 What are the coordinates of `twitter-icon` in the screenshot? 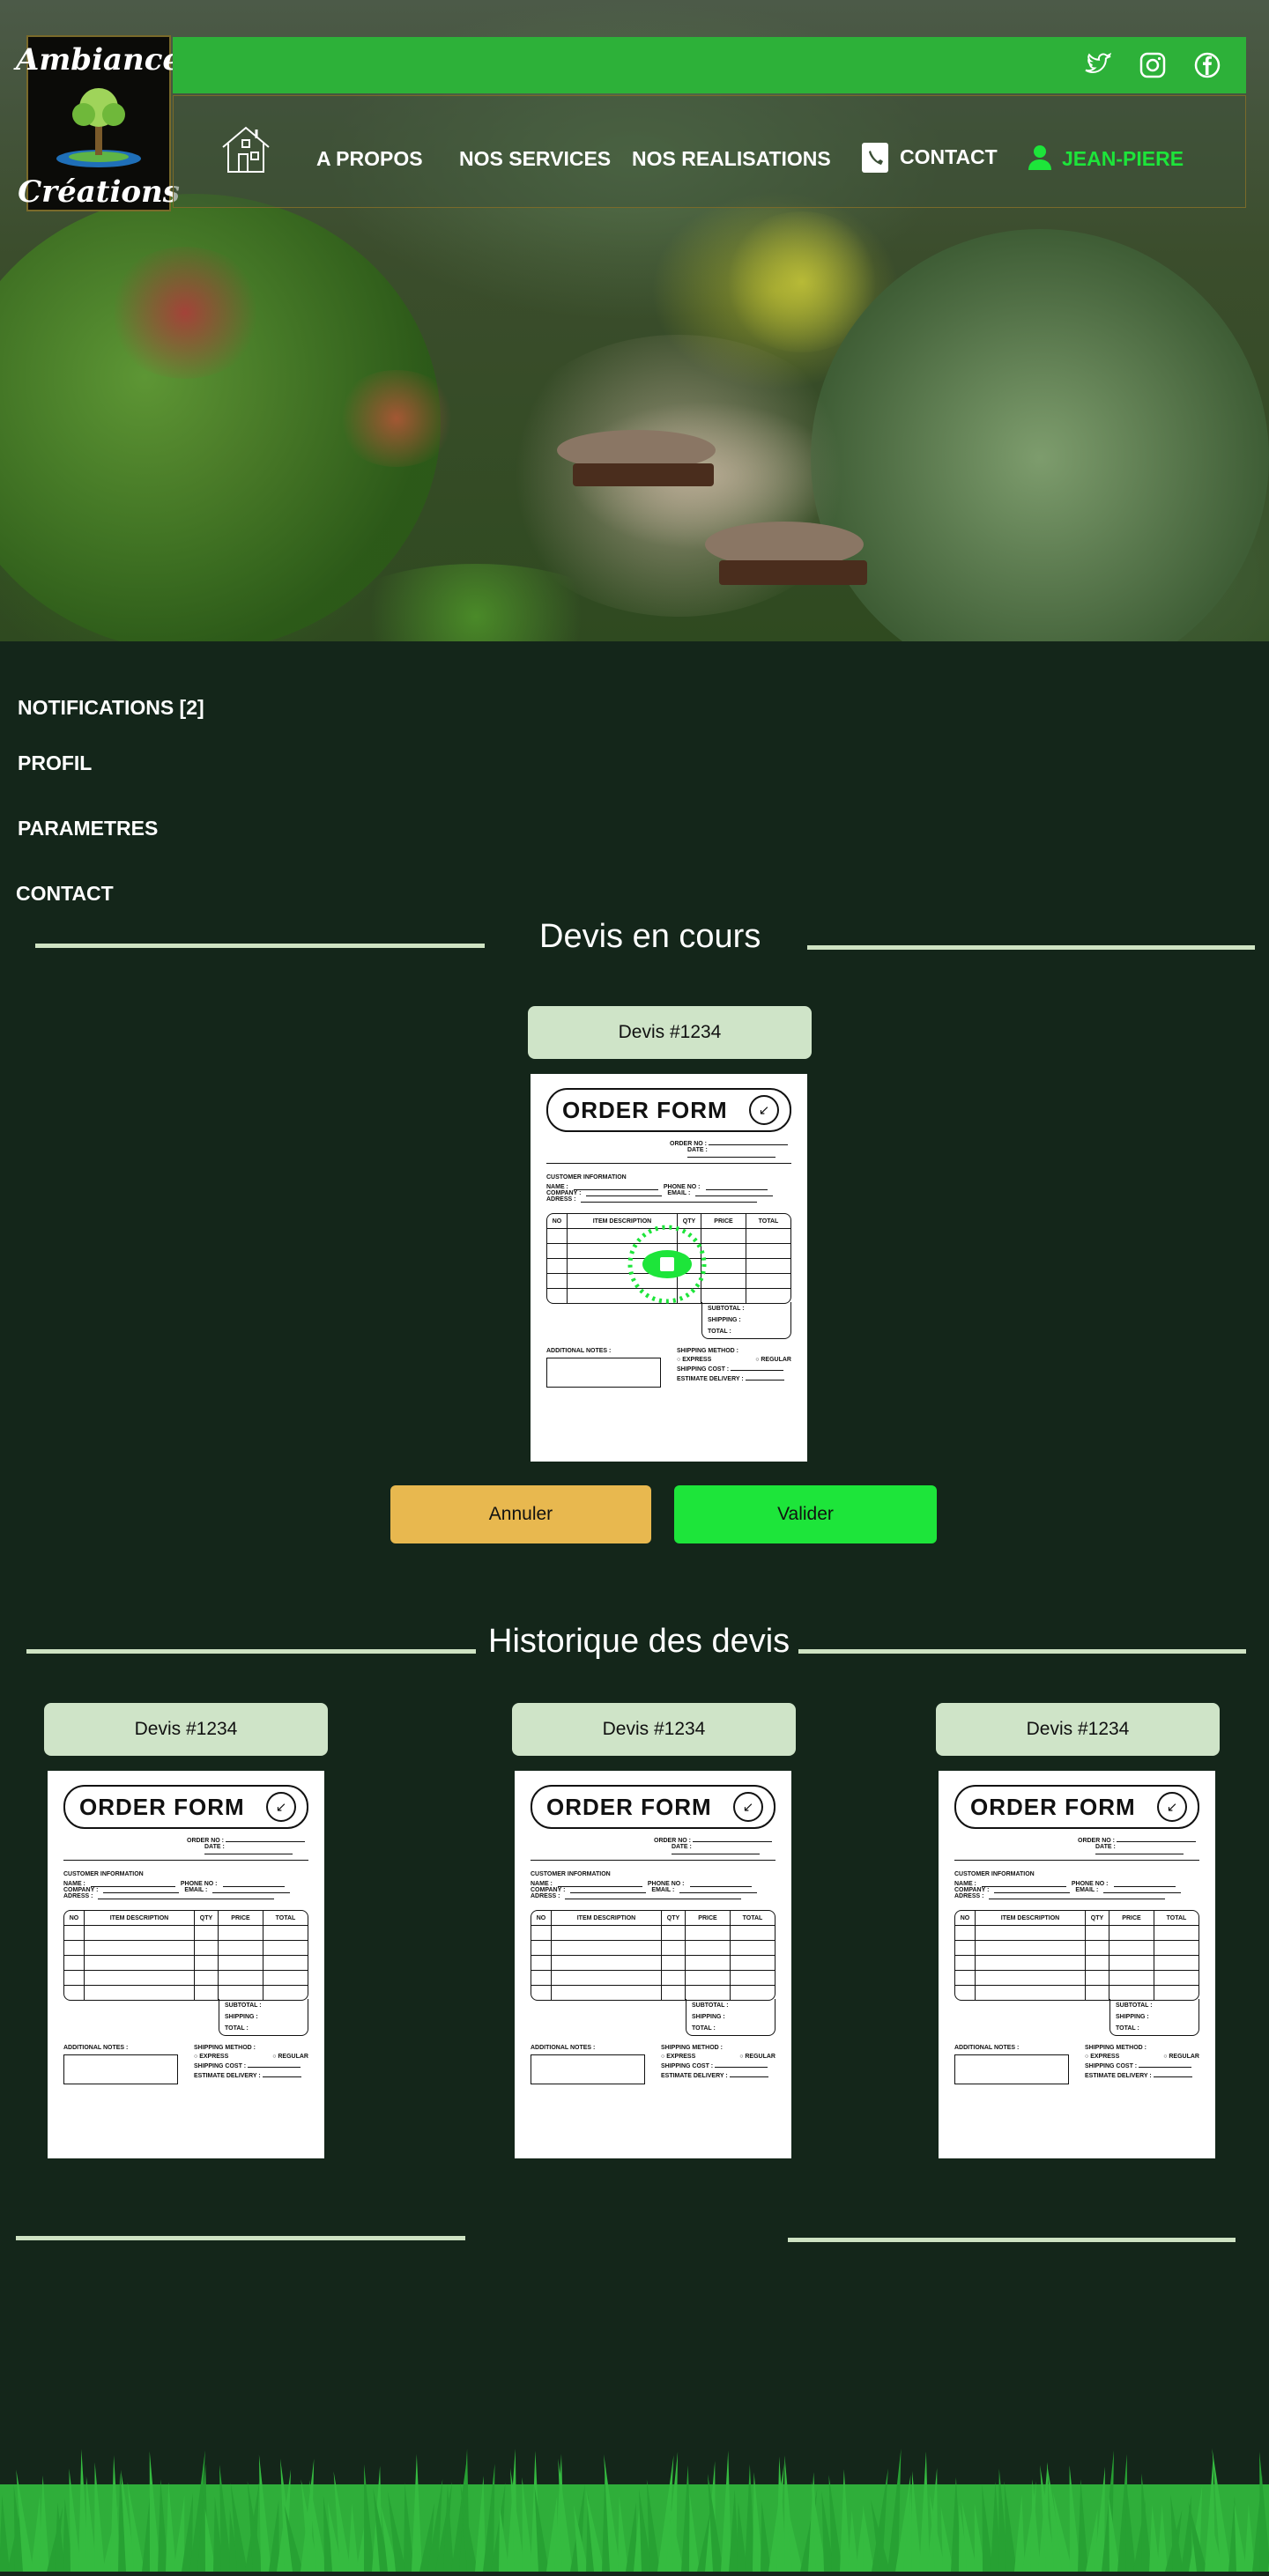 It's located at (1098, 65).